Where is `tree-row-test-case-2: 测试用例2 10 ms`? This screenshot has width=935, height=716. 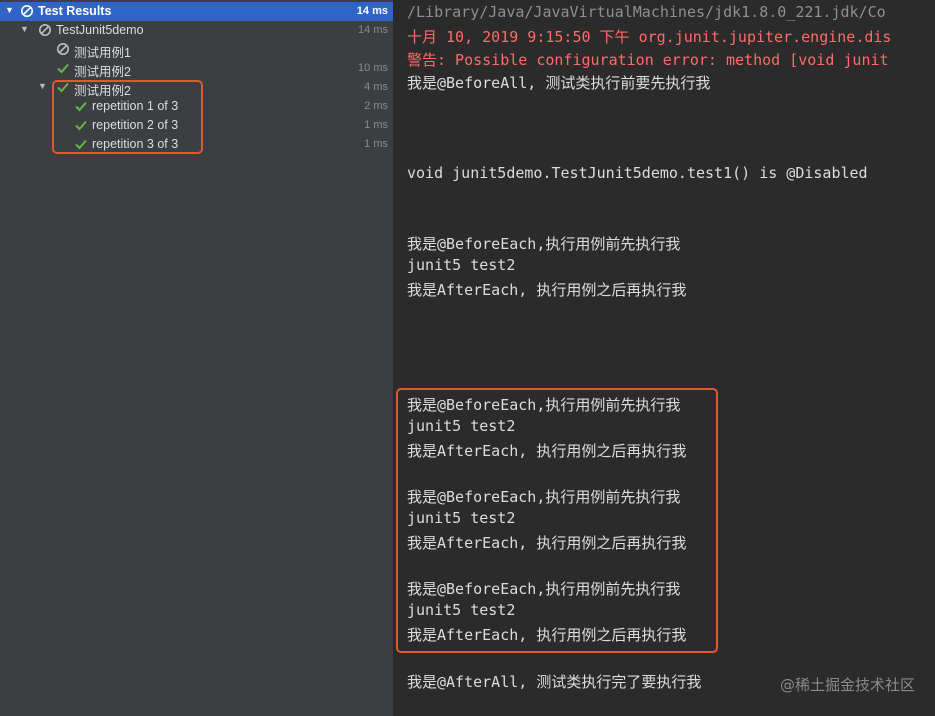 tree-row-test-case-2: 测试用例2 10 ms is located at coordinates (196, 69).